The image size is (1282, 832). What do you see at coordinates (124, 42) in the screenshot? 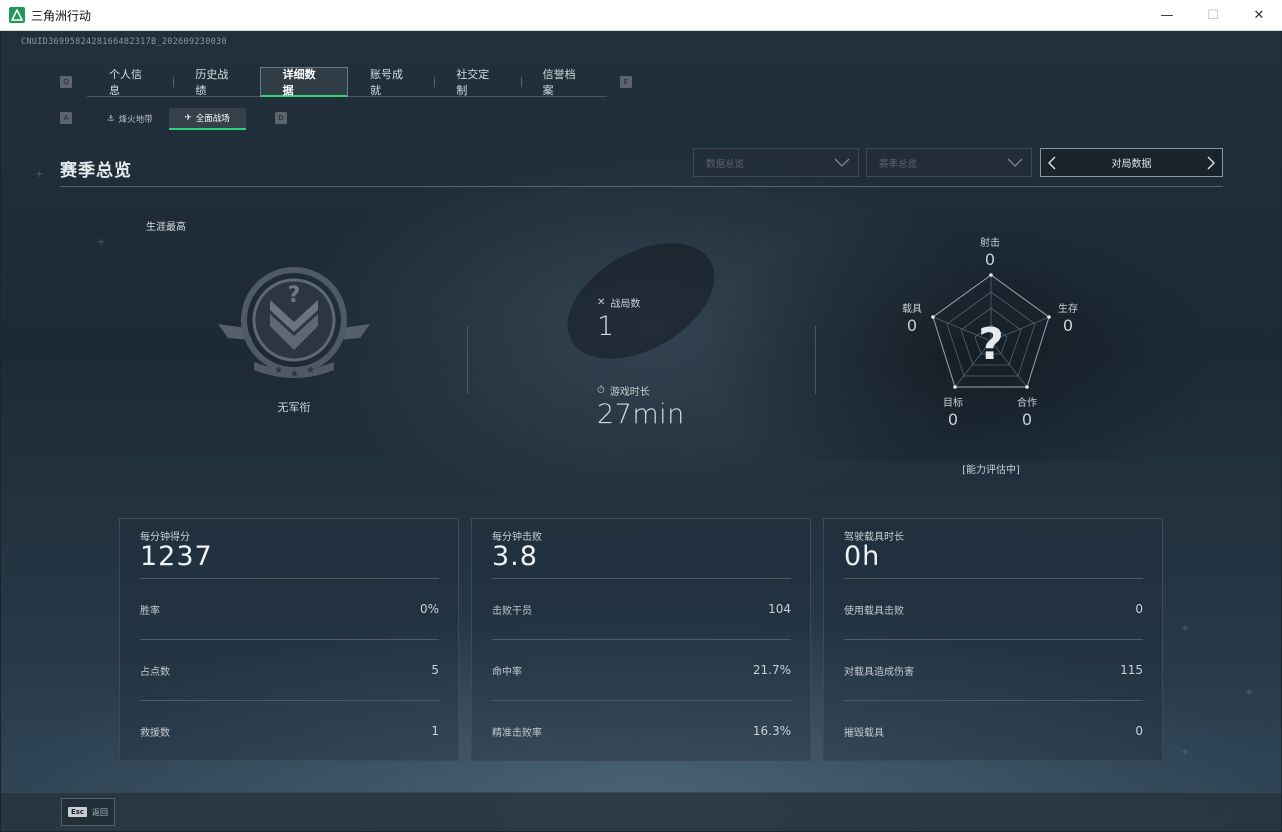
I see `player-uid: CNUID3699582428166482317B_202609230030` at bounding box center [124, 42].